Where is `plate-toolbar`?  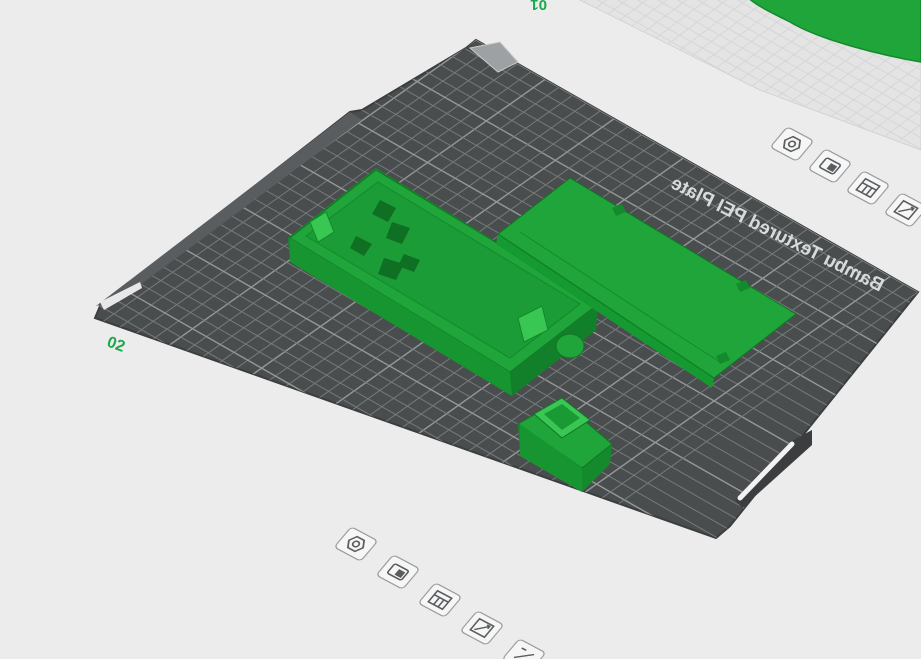
plate-toolbar is located at coordinates (440, 593).